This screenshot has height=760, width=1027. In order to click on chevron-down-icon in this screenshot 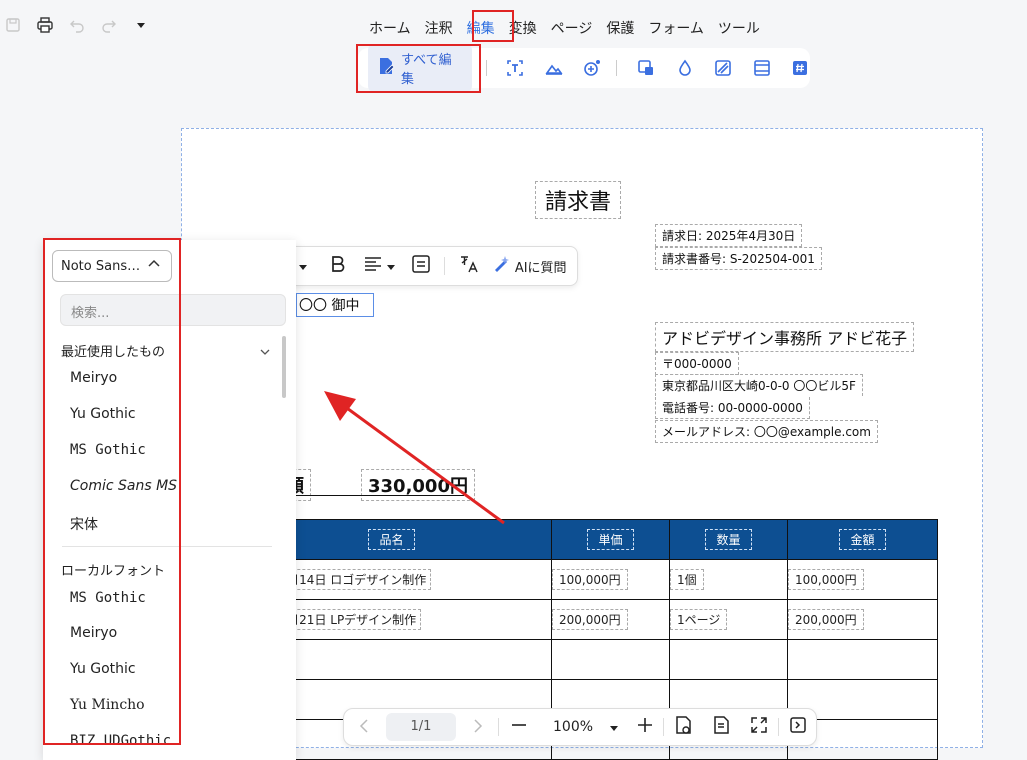, I will do `click(265, 352)`.